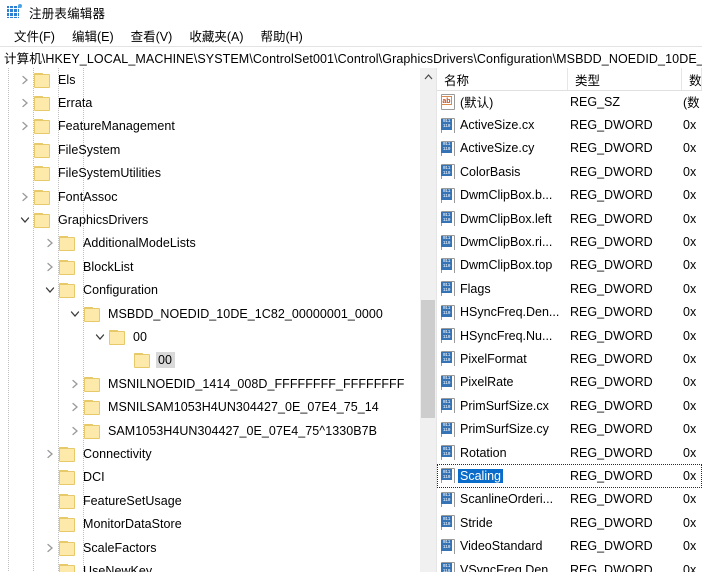 This screenshot has height=572, width=702. What do you see at coordinates (569, 288) in the screenshot?
I see `value-row: 011 110 Flags REG_DWORD 0x` at bounding box center [569, 288].